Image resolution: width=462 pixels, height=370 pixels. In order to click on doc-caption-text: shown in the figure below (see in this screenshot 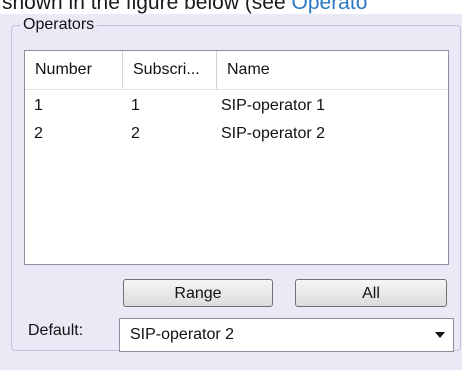, I will do `click(147, 7)`.